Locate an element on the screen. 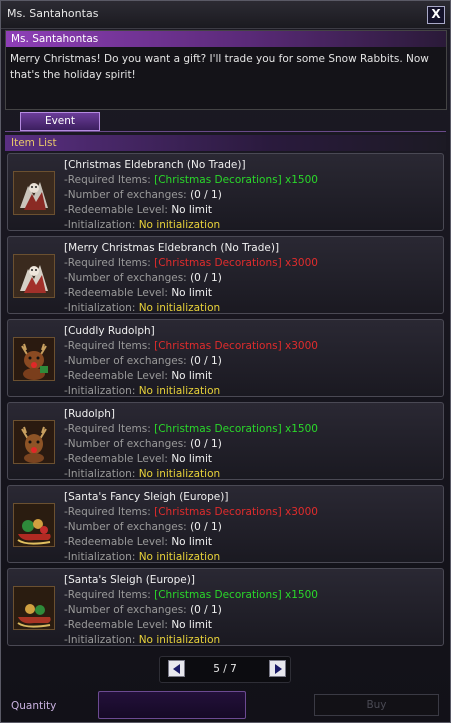 The image size is (451, 723). close-button: X is located at coordinates (436, 15).